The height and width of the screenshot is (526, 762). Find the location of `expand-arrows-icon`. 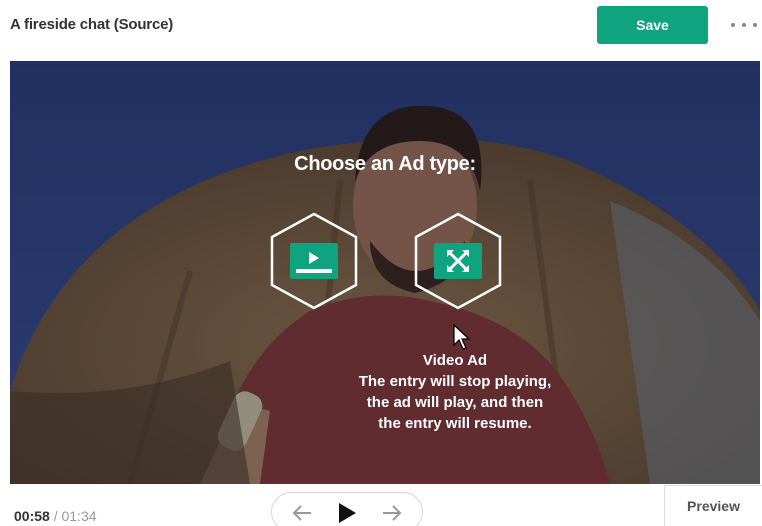

expand-arrows-icon is located at coordinates (458, 261).